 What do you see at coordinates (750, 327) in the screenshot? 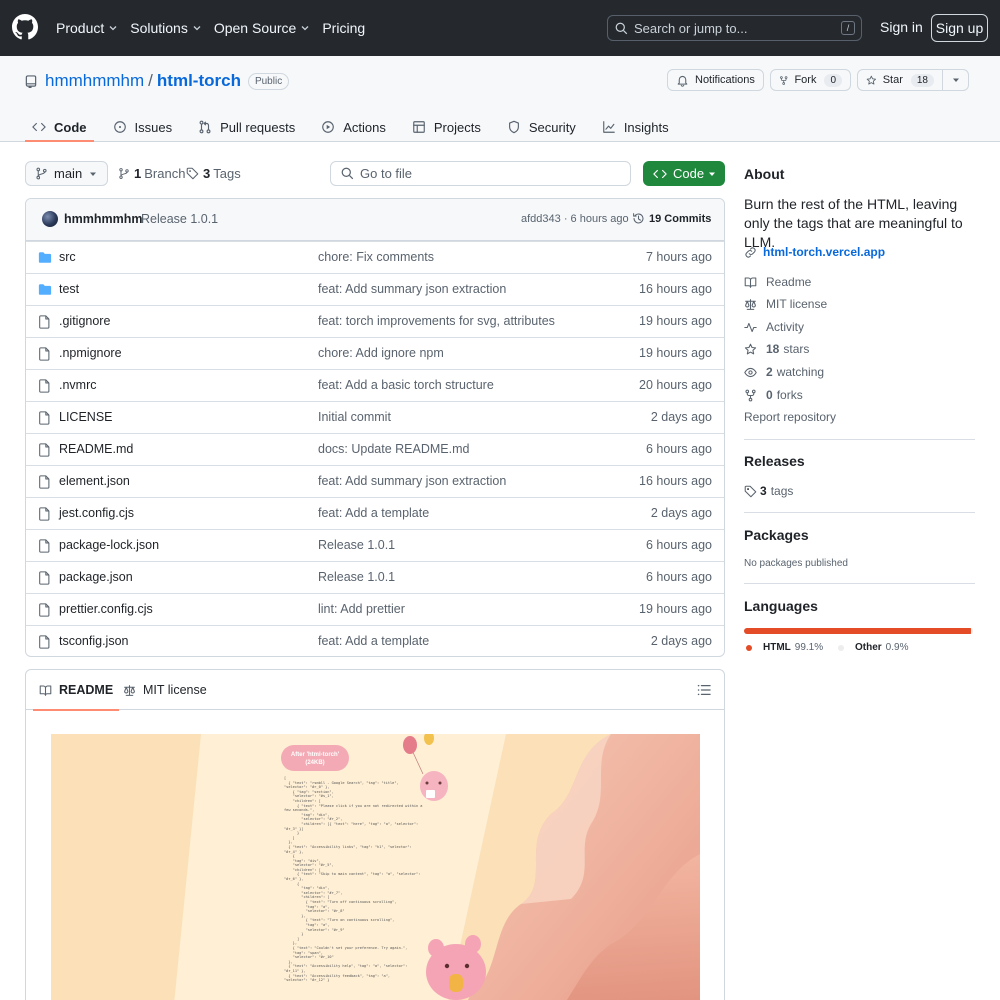
I see `pulse-icon` at bounding box center [750, 327].